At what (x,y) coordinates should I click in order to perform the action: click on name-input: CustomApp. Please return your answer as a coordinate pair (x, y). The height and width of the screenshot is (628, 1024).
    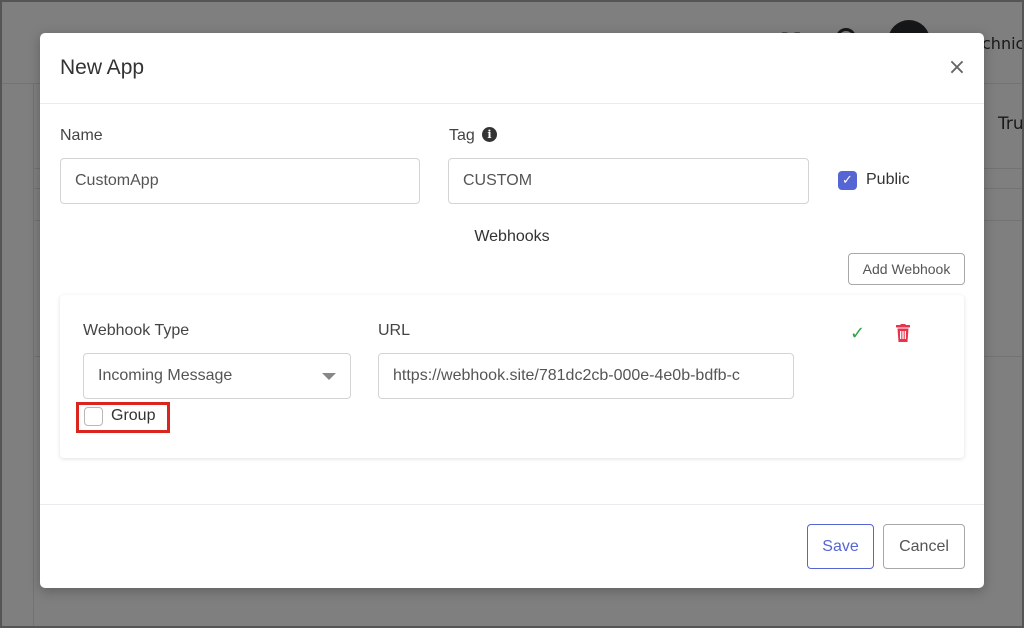
    Looking at the image, I should click on (240, 181).